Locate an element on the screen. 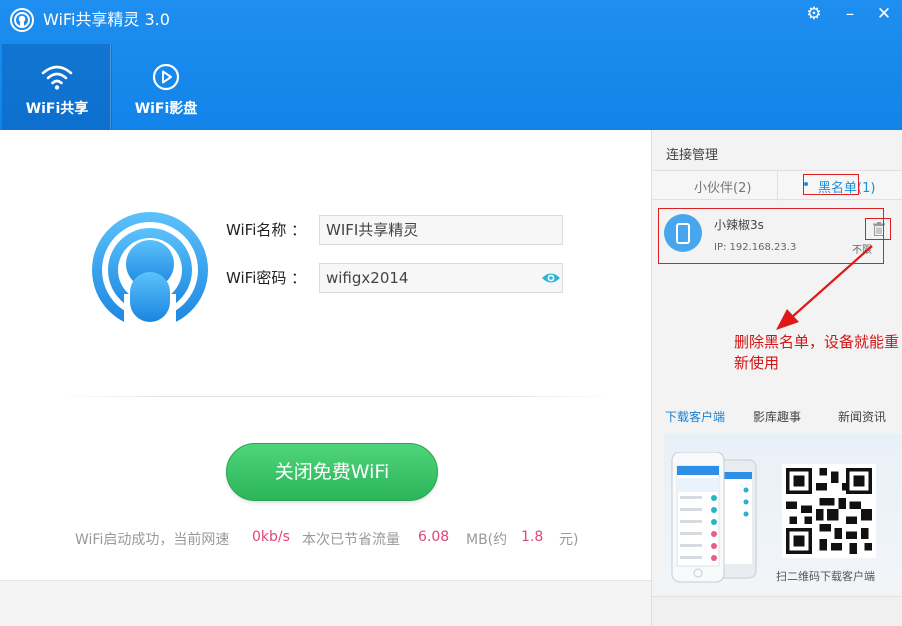  connection-panel-title: 连接管理 is located at coordinates (692, 155).